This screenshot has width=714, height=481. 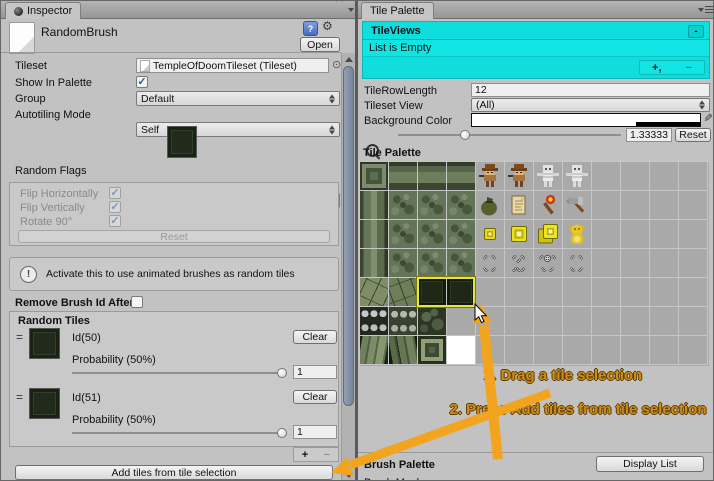 I want to click on remove-brush-id-checkbox, so click(x=137, y=302).